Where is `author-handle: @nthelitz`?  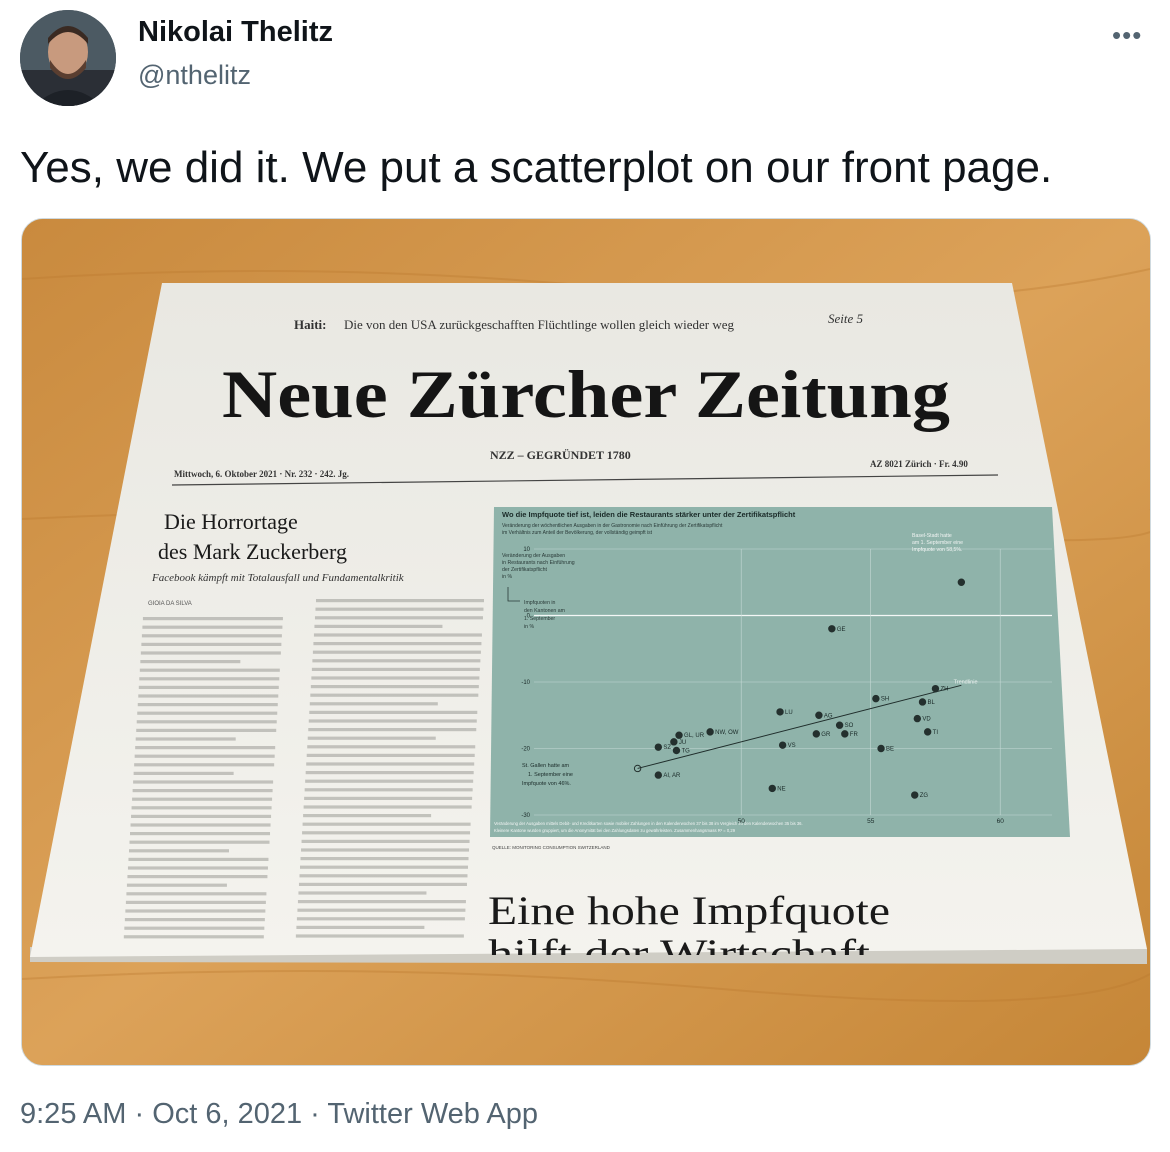 author-handle: @nthelitz is located at coordinates (194, 75).